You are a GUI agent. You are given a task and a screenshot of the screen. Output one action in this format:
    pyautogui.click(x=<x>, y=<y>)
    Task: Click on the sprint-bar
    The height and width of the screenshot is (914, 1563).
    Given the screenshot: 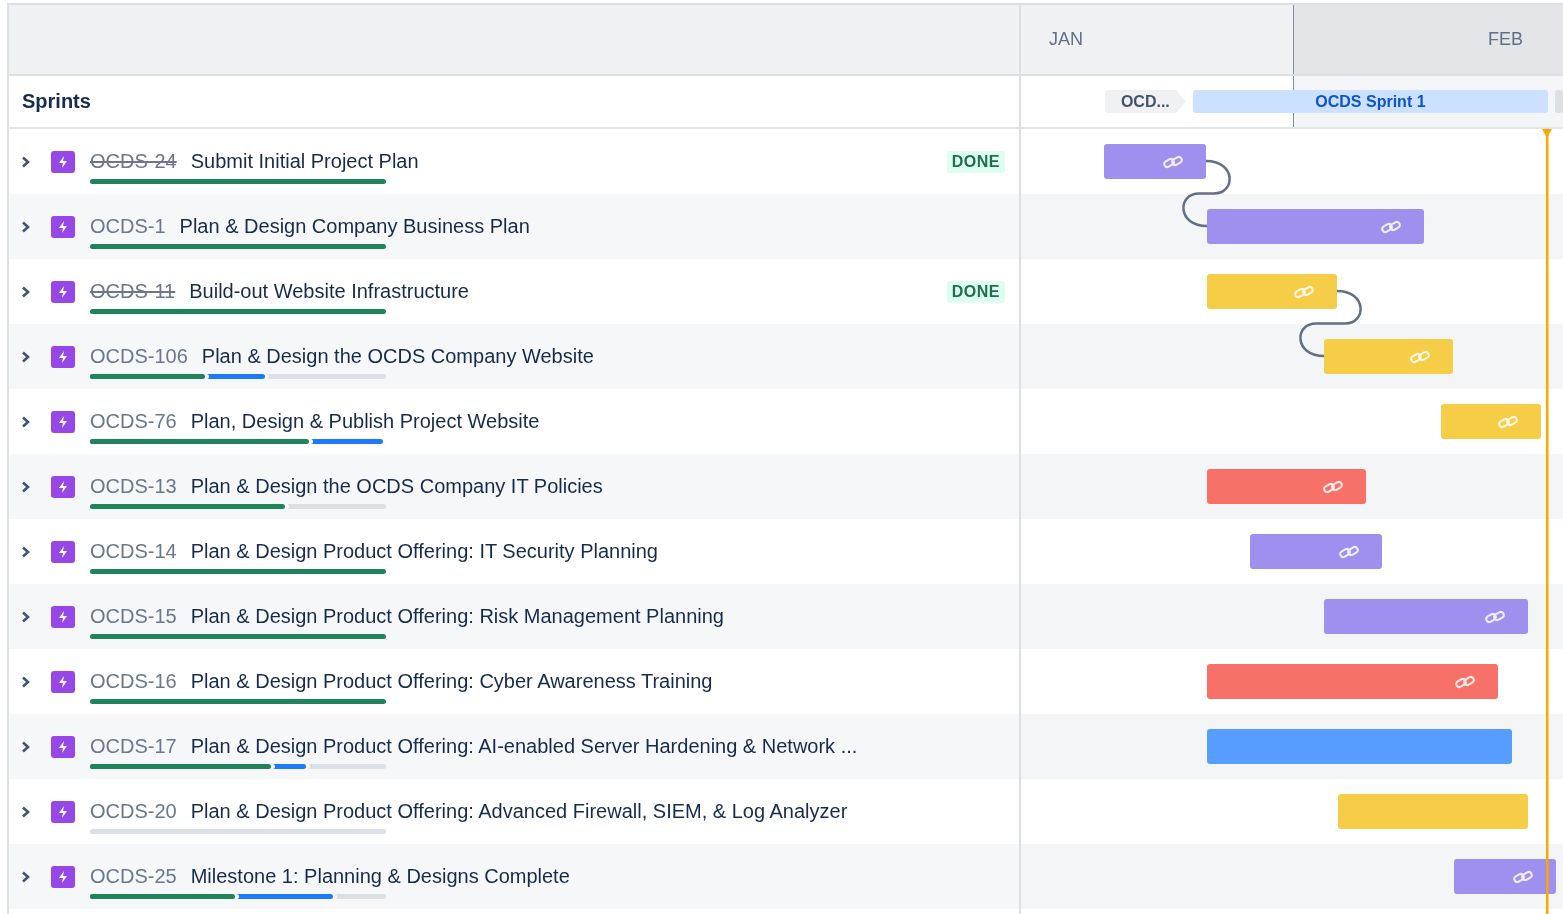 What is the action you would take?
    pyautogui.click(x=1559, y=101)
    